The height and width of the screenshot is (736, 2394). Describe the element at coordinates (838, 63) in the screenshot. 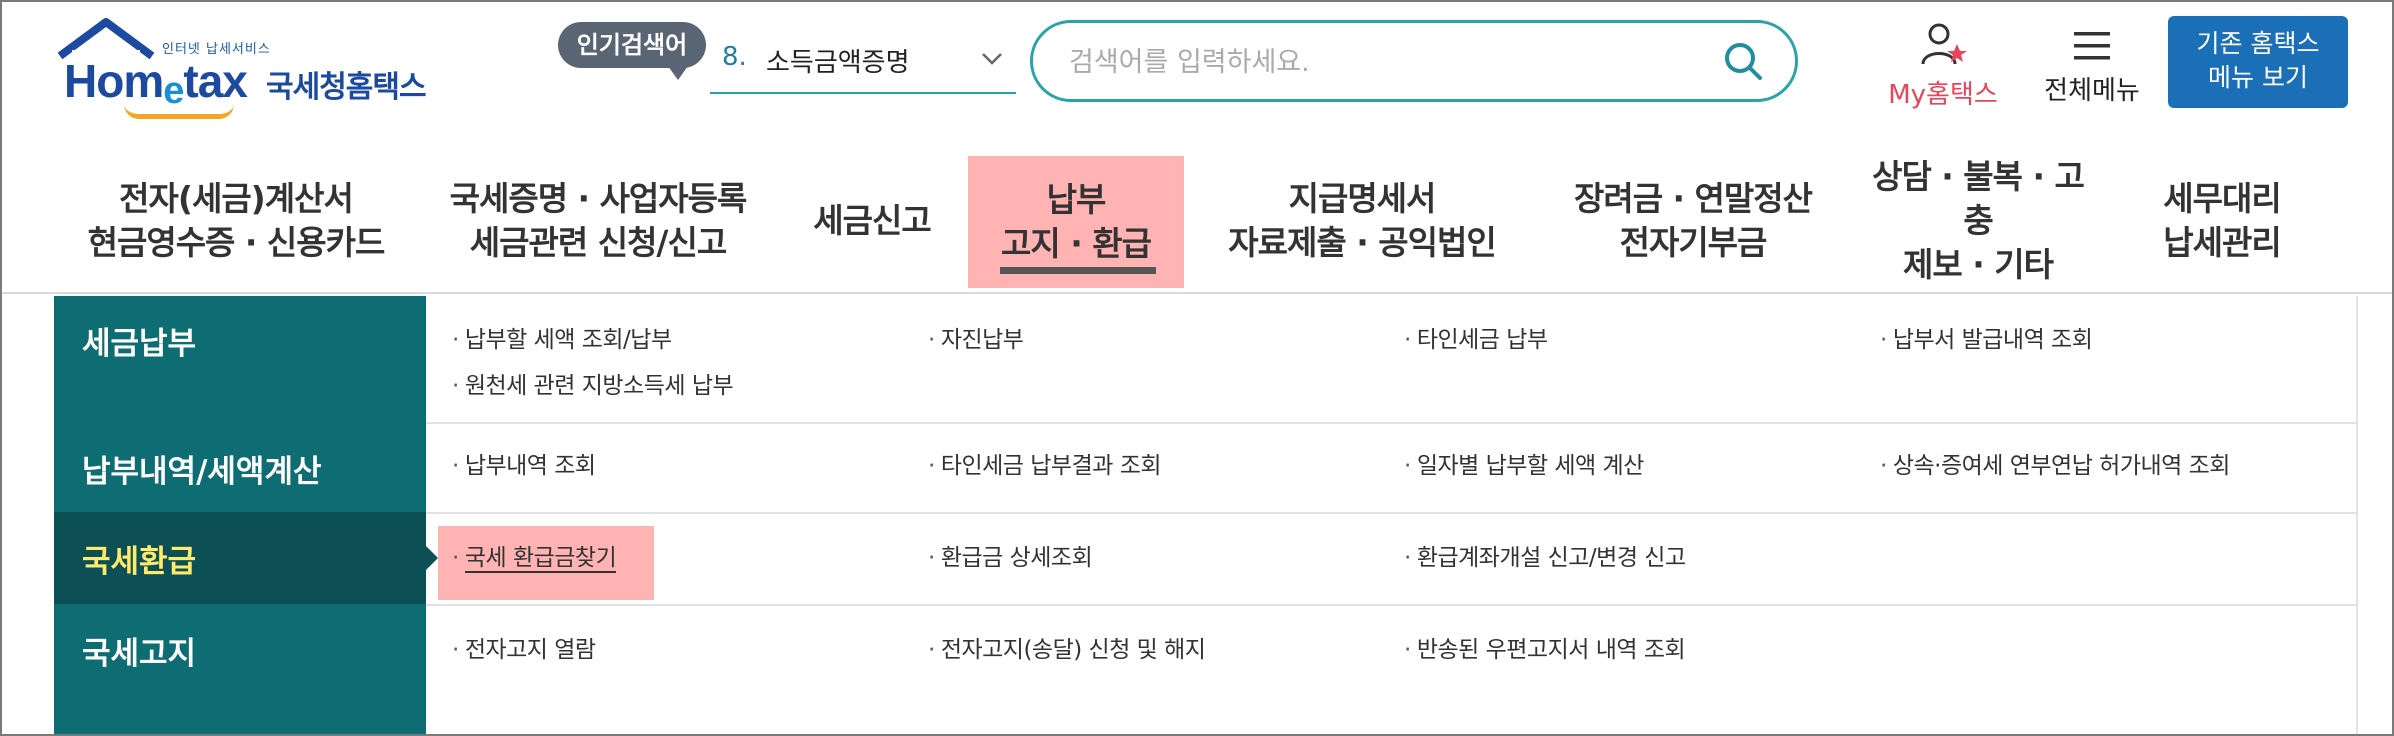

I see `popular-keyword: 소득금액증명` at that location.